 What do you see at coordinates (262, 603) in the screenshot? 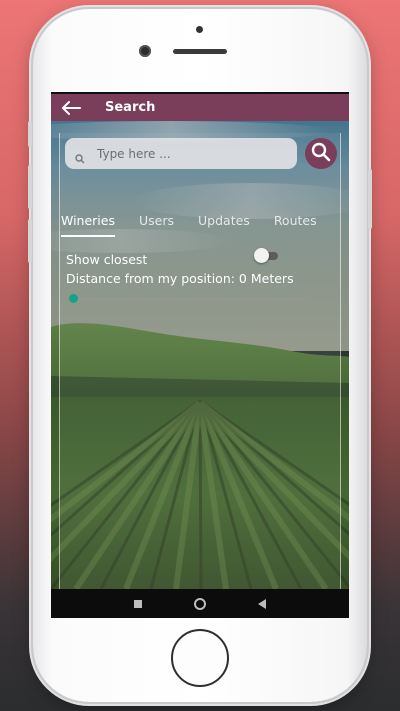
I see `back-icon` at bounding box center [262, 603].